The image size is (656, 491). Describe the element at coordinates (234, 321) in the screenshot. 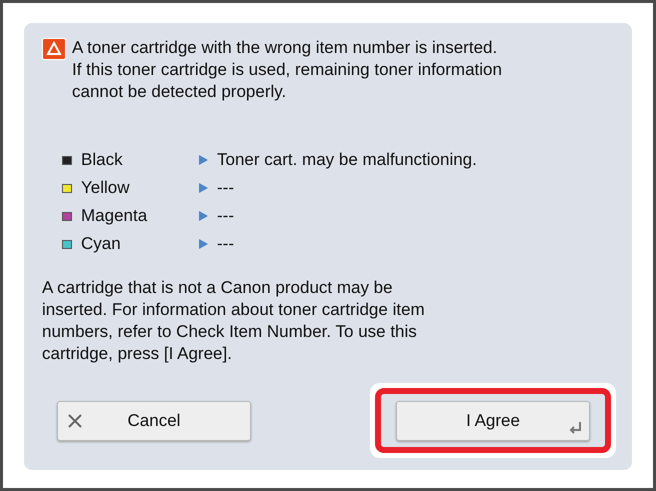

I see `info-message: A cartridge that is not a Canon product may be inserted. For information about toner cartridge item numbers, refer to Check Item Number. To use this cartridge, press [I Agree].` at that location.